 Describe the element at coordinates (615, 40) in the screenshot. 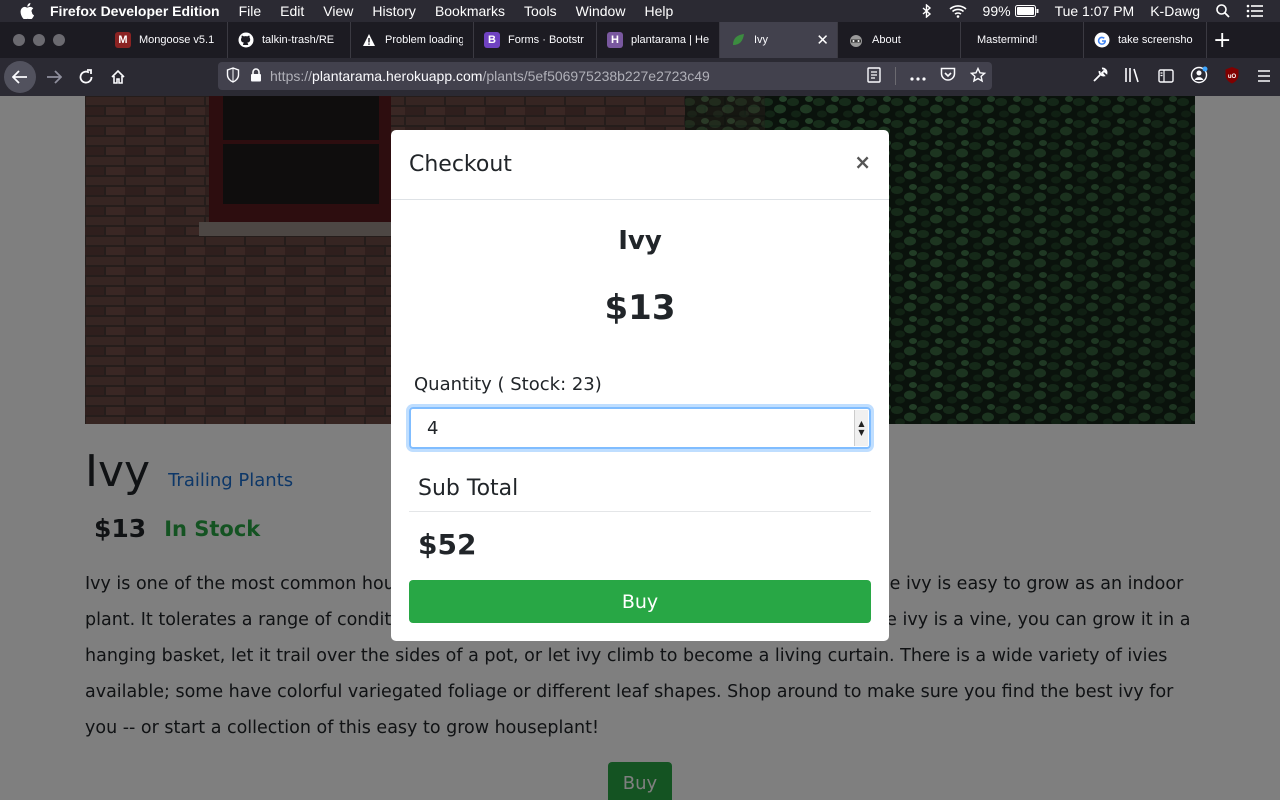

I see `heroku-icon: H` at that location.